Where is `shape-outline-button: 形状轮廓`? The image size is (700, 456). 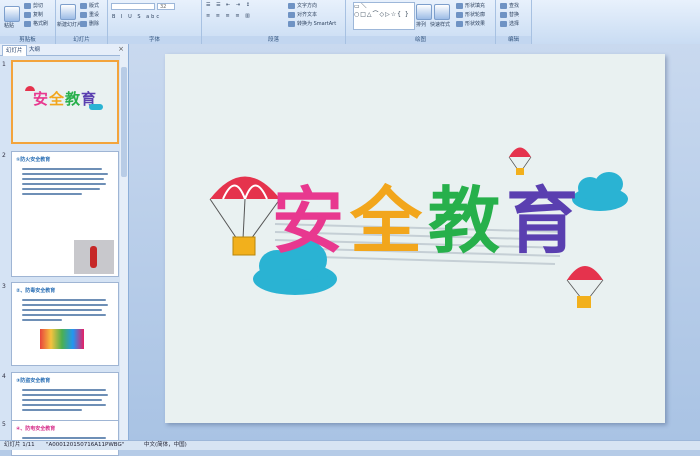
shape-outline-button: 形状轮廓 is located at coordinates (470, 14).